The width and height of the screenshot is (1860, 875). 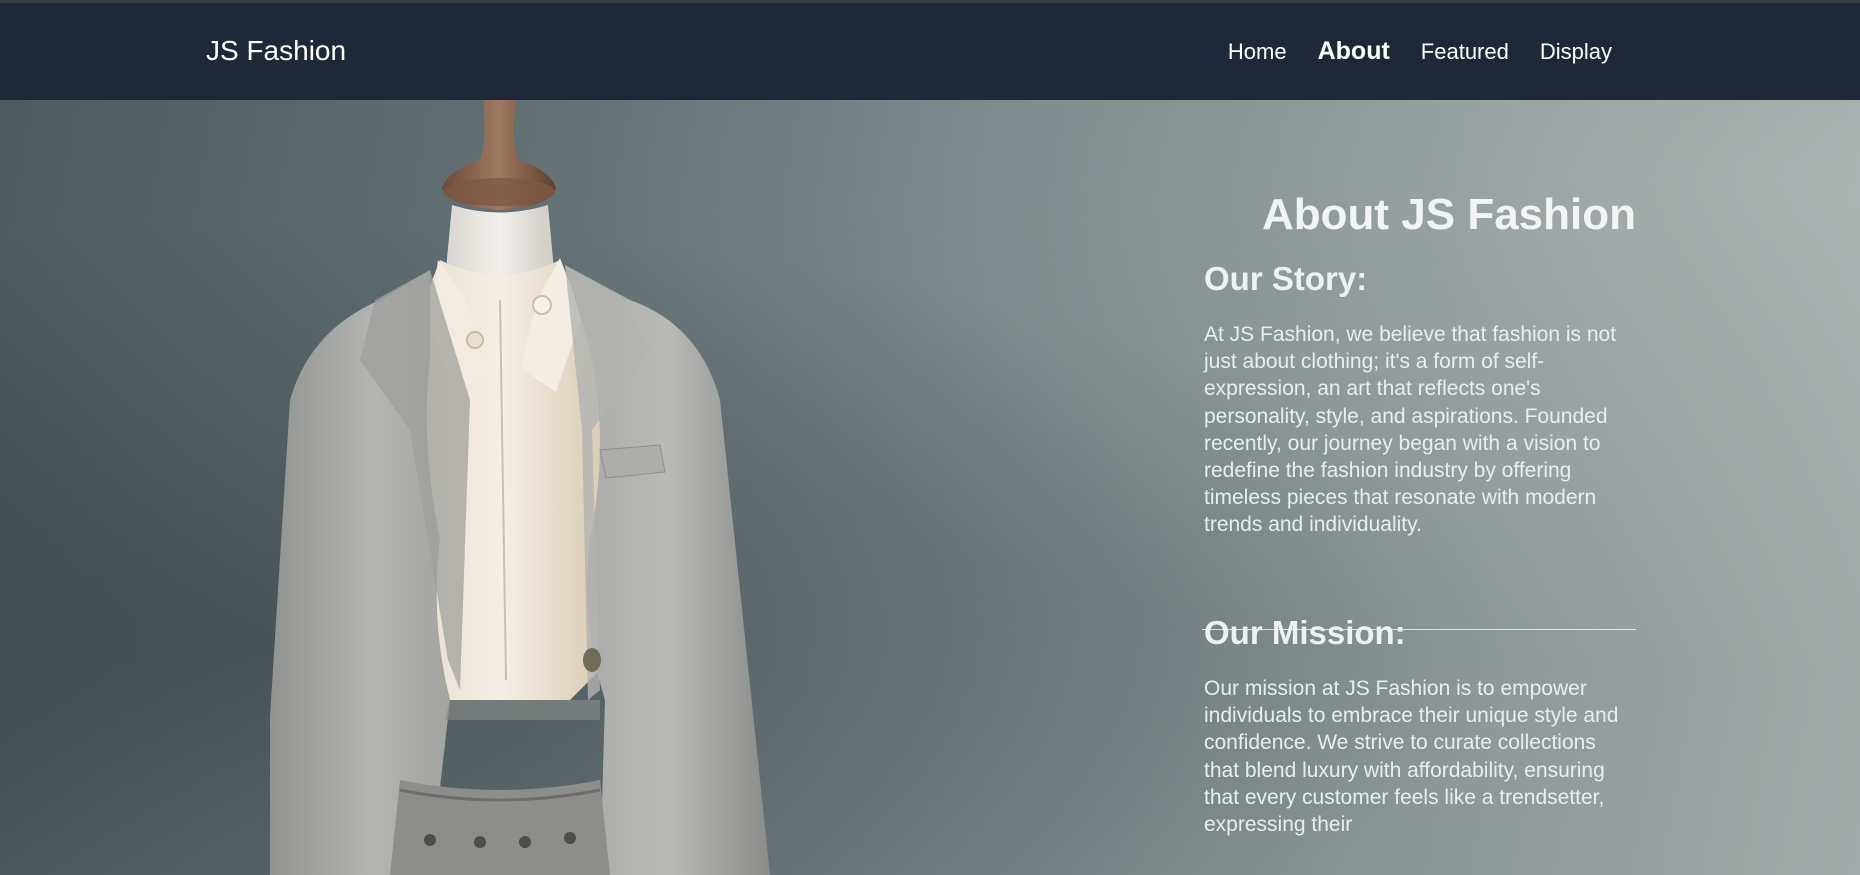 I want to click on mission-heading: Our Mission:, so click(x=1305, y=632).